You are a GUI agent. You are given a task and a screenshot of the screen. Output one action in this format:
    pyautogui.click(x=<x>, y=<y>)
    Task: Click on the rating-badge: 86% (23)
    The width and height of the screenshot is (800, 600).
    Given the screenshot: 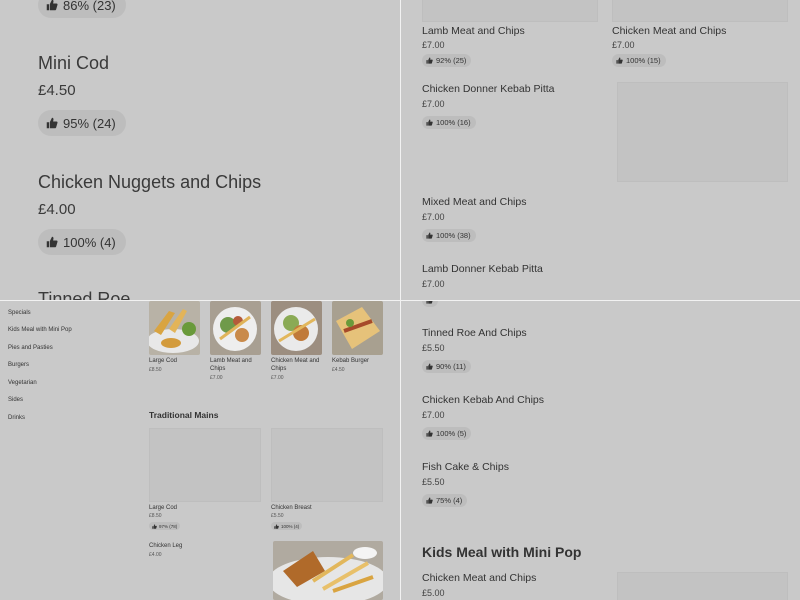 What is the action you would take?
    pyautogui.click(x=82, y=9)
    